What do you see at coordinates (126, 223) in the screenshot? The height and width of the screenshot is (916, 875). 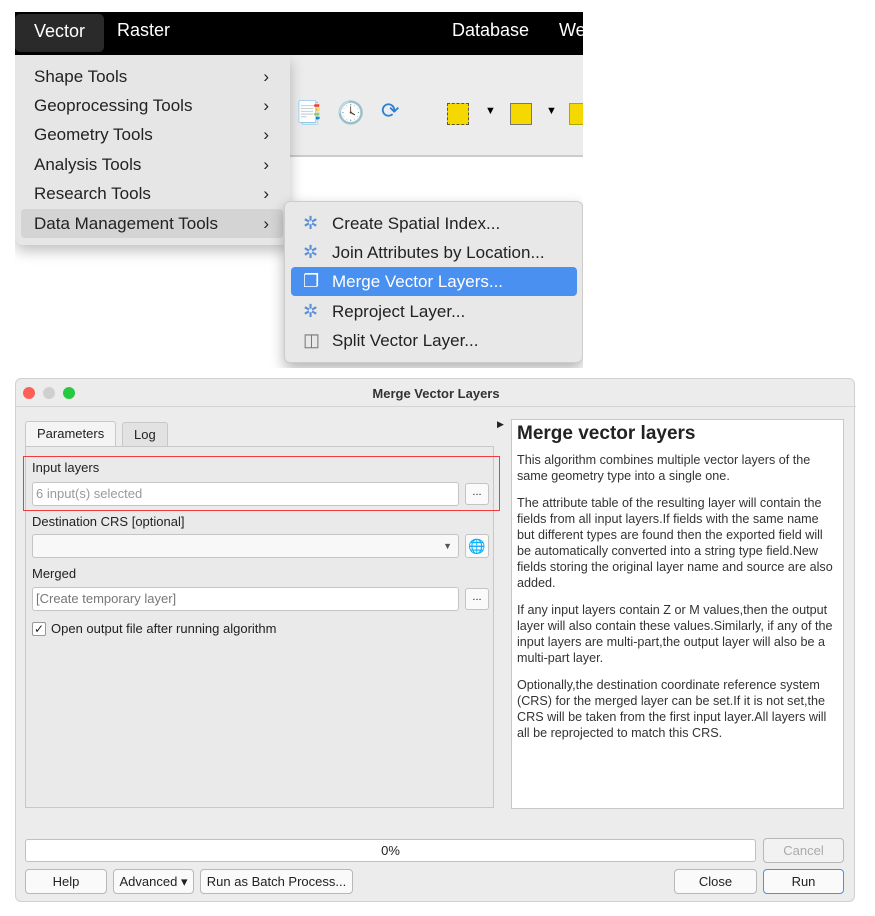 I see `label: Data Management Tools` at bounding box center [126, 223].